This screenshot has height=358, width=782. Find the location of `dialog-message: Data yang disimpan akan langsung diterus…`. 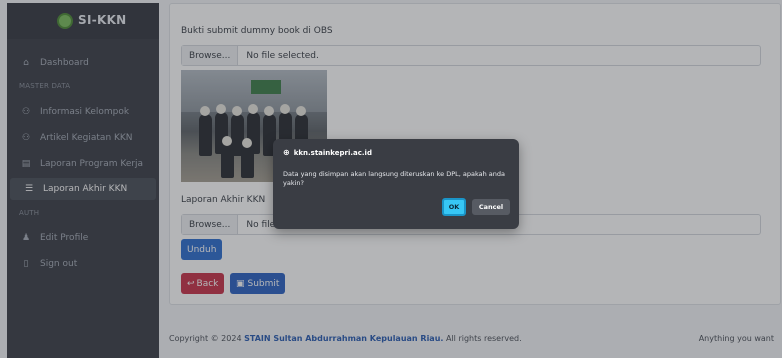

dialog-message: Data yang disimpan akan langsung diterus… is located at coordinates (394, 179).